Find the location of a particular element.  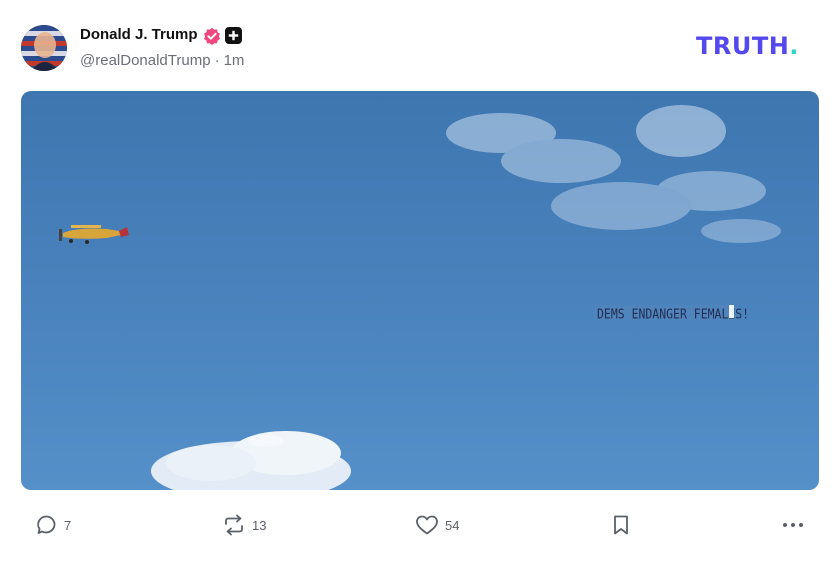

retruth-button: 13 is located at coordinates (244, 525).